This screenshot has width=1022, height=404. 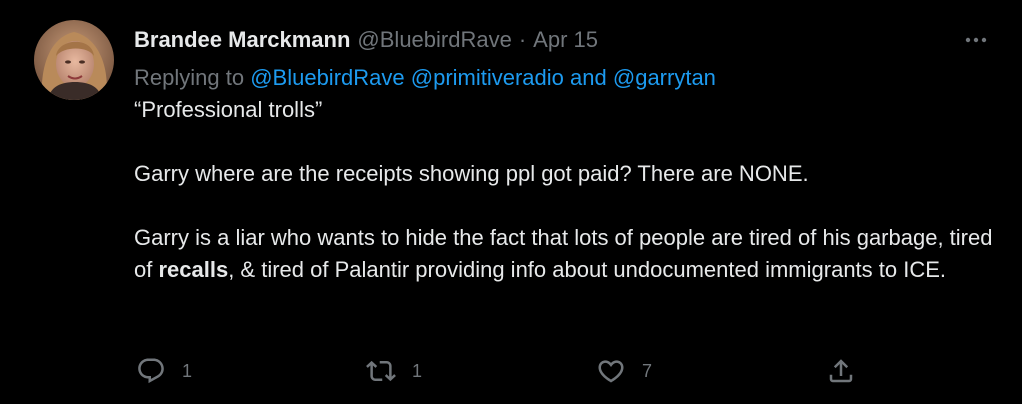 What do you see at coordinates (189, 77) in the screenshot?
I see `replying-prefix: Replying to` at bounding box center [189, 77].